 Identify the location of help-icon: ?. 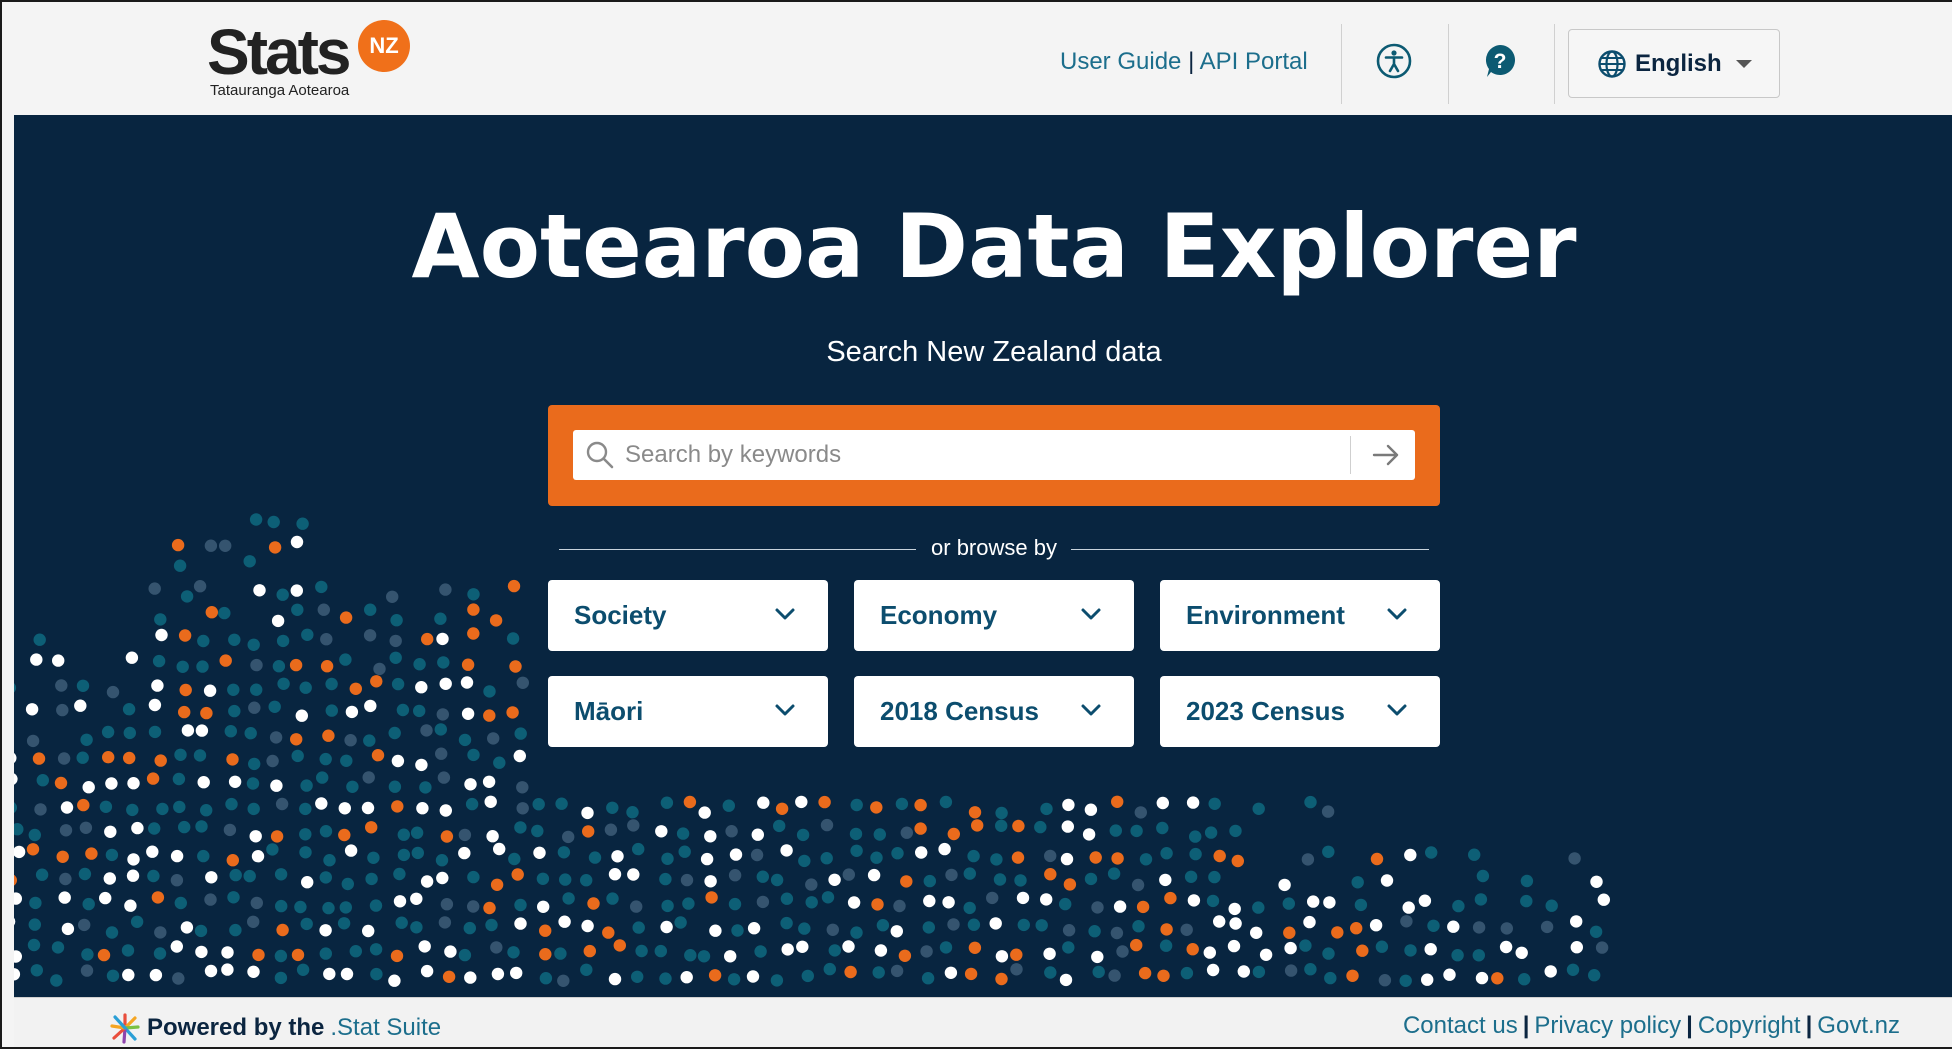
(1500, 61).